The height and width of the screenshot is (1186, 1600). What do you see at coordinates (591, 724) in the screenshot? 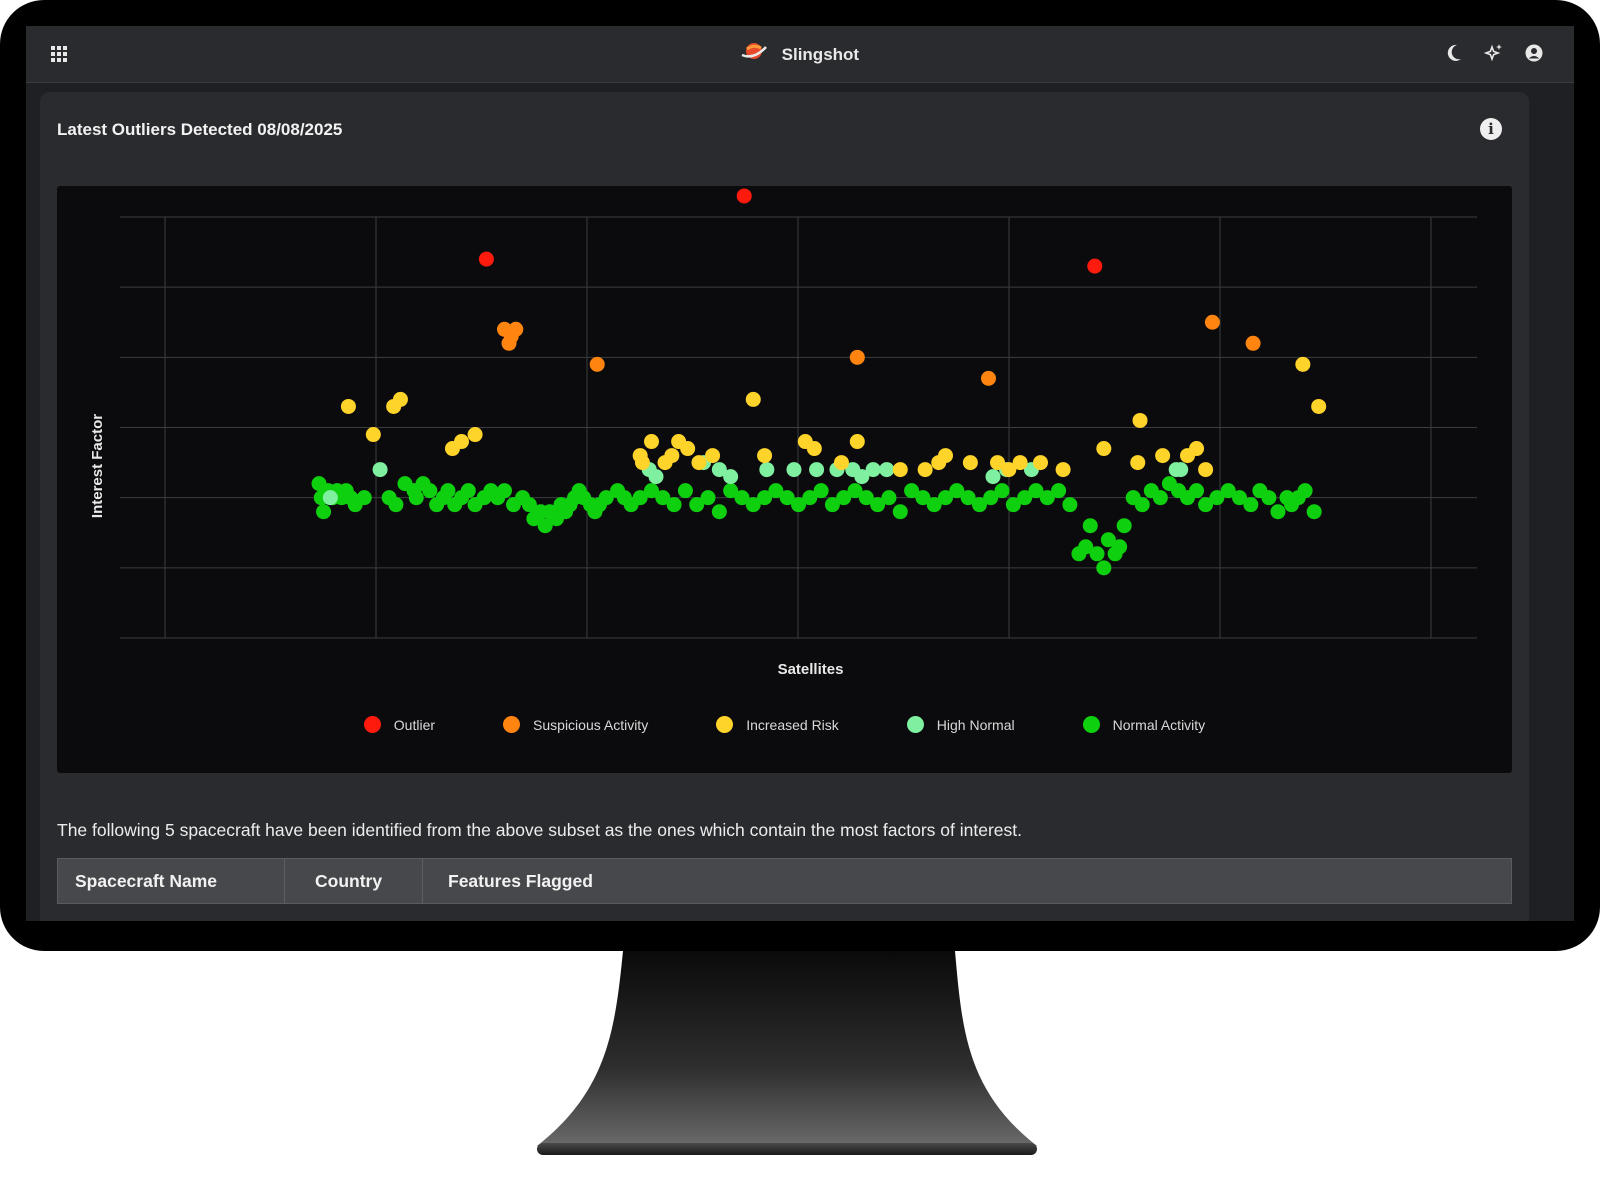
I see `legend-label: Suspicious Activity` at bounding box center [591, 724].